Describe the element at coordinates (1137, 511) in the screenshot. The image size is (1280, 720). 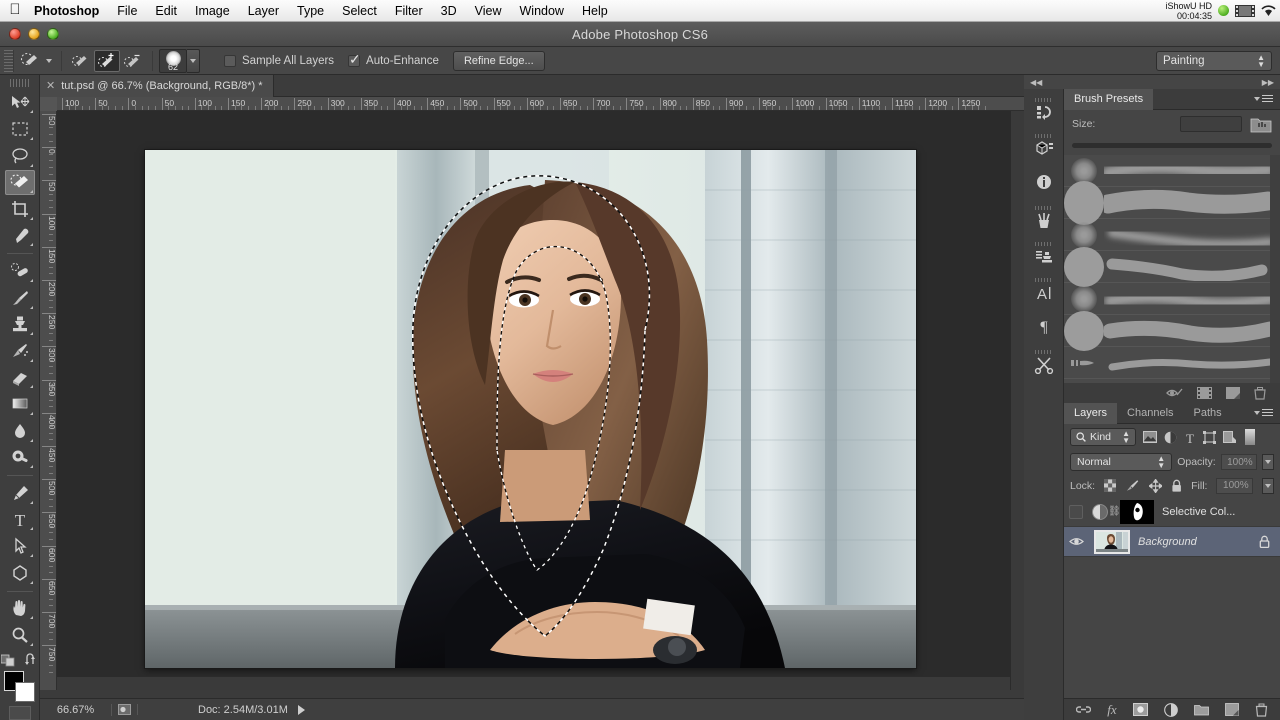
I see `layer-mask-thumbnail` at that location.